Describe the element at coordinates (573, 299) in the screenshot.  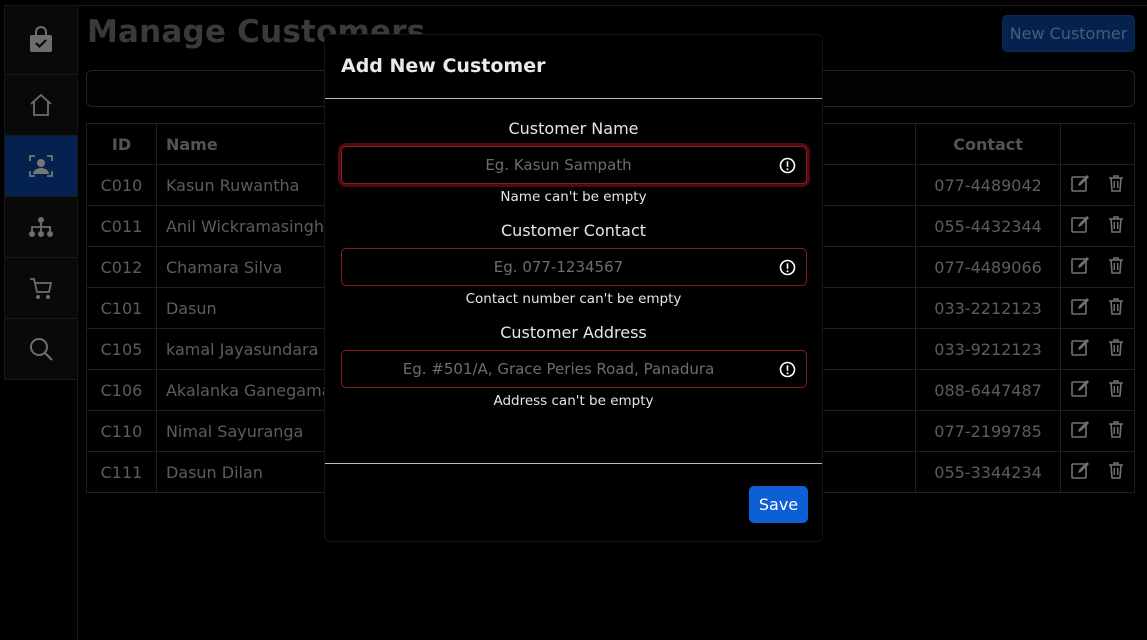
I see `customer-contact-error: Contact number can't be empty` at that location.